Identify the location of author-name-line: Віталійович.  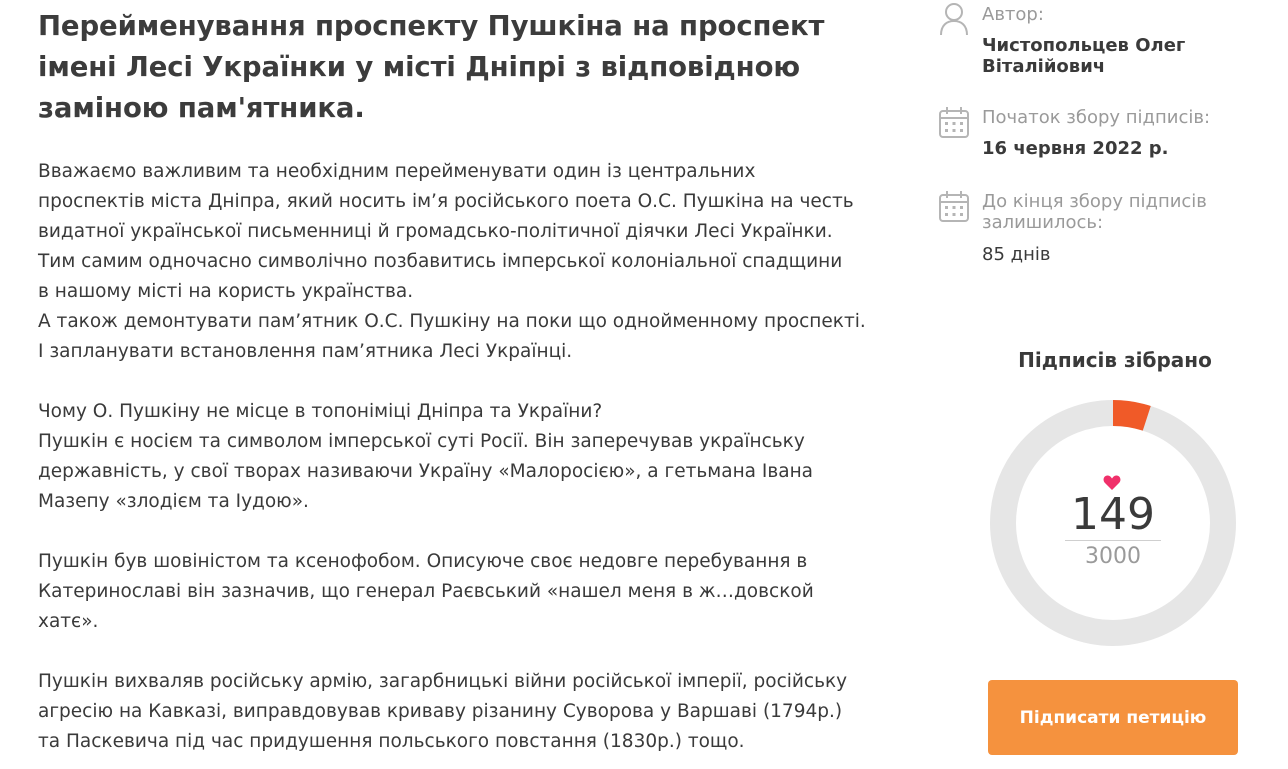
(1044, 66).